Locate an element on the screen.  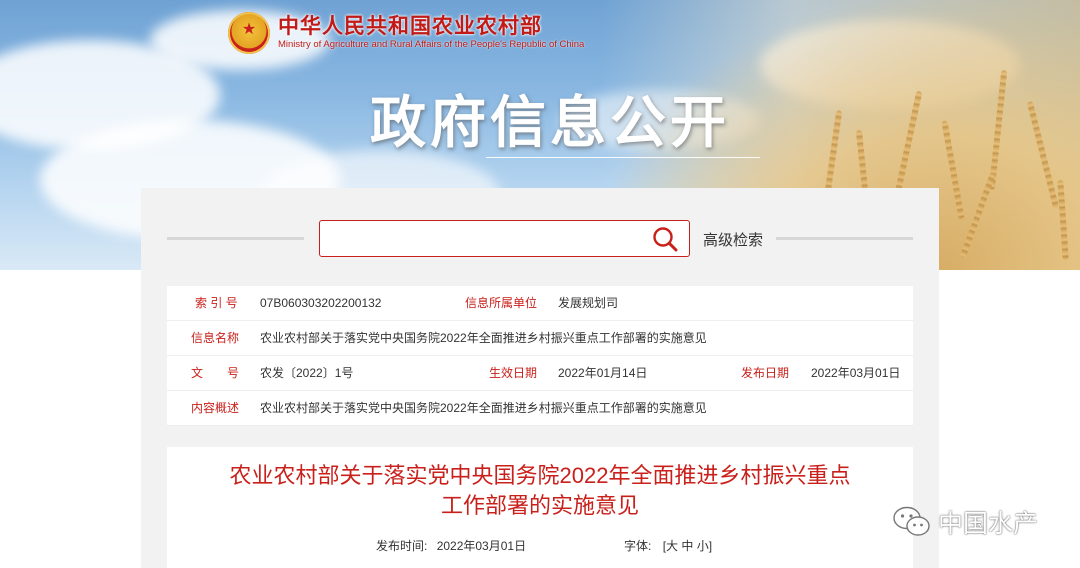
unit-label: 信息所属单位 is located at coordinates (501, 303).